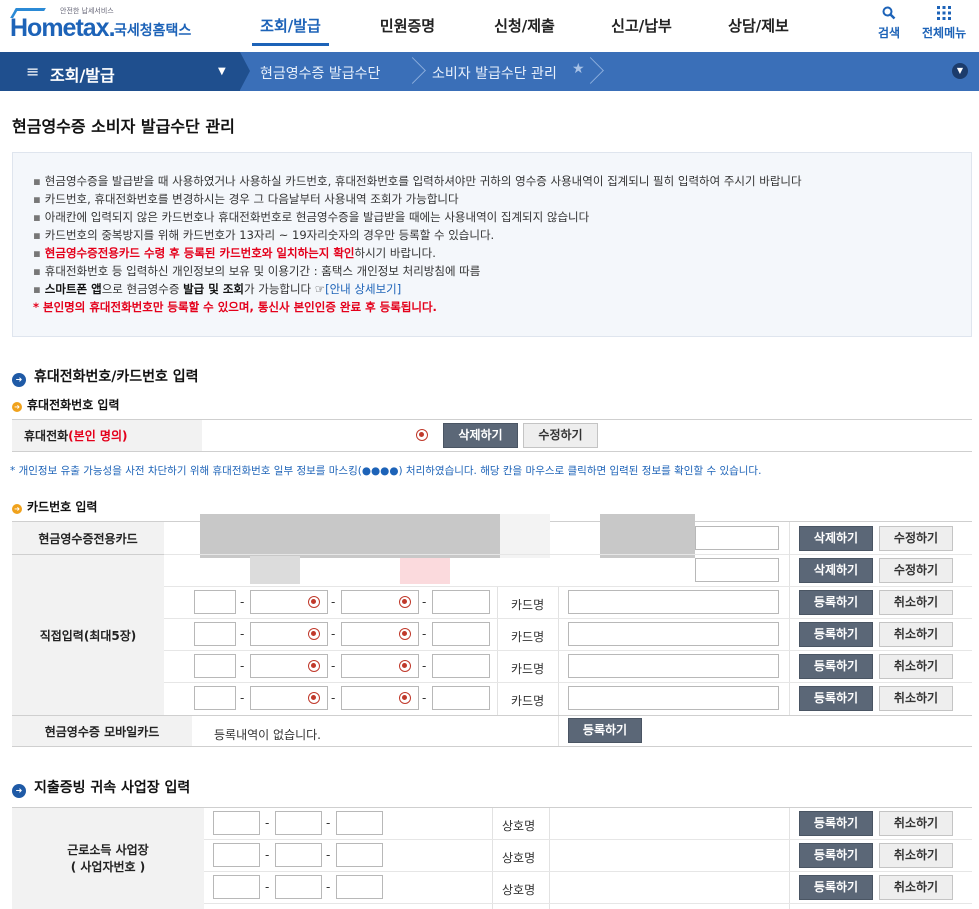  I want to click on dedicated-card-name-input, so click(737, 538).